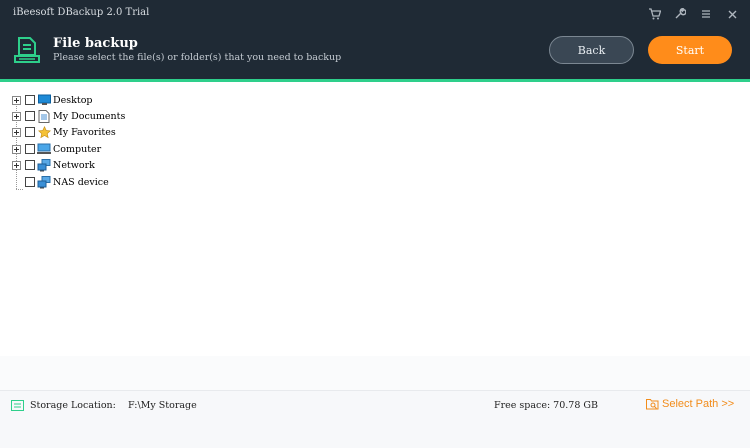  Describe the element at coordinates (591, 50) in the screenshot. I see `back-button: Back` at that location.